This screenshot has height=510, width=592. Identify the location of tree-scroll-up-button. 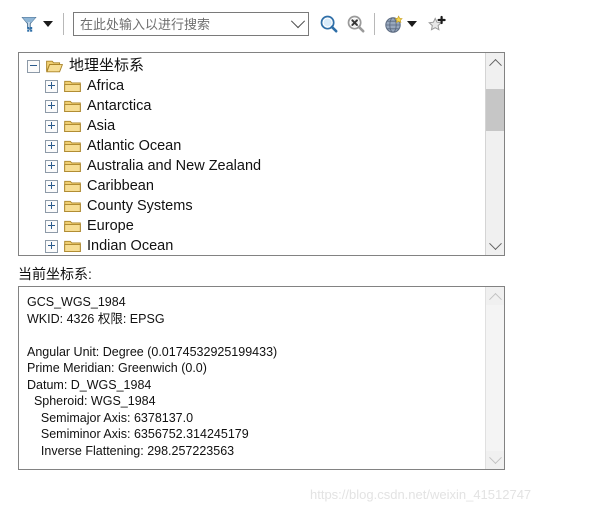
(495, 62).